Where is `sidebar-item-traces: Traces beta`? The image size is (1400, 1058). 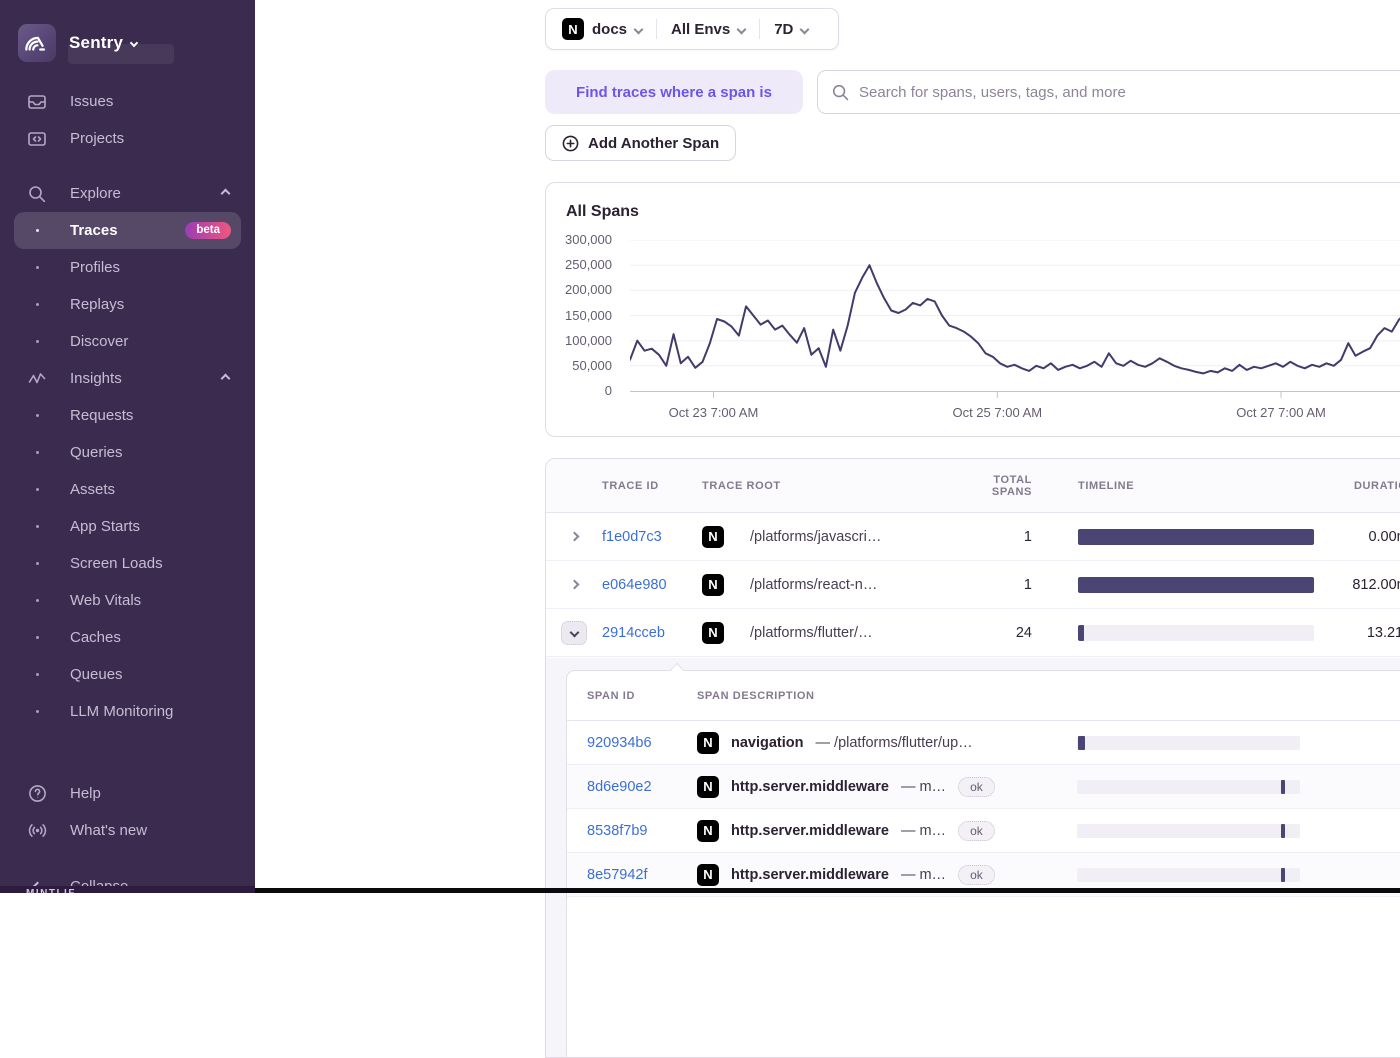
sidebar-item-traces: Traces beta is located at coordinates (127, 230).